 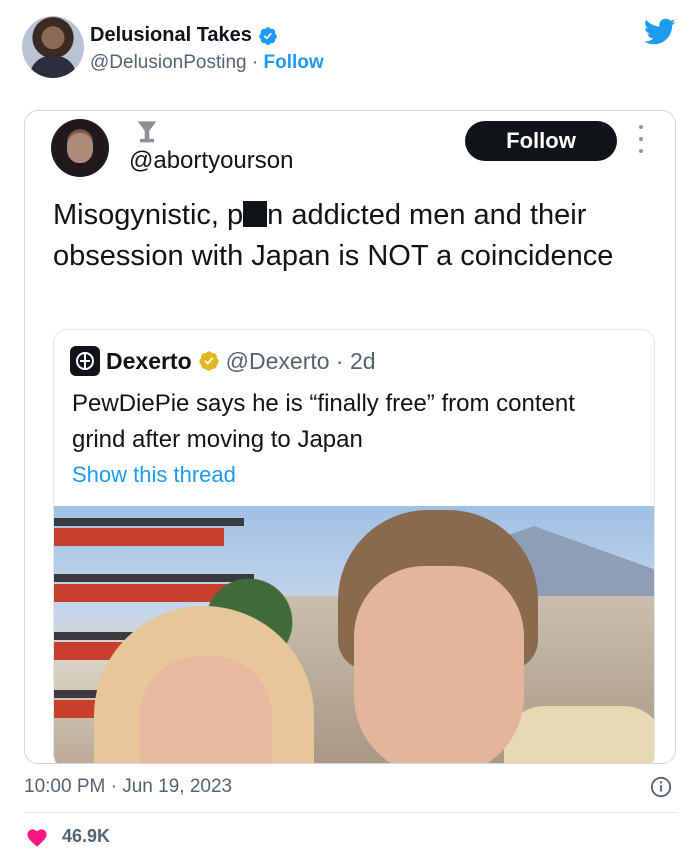 I want to click on heart-icon, so click(x=37, y=837).